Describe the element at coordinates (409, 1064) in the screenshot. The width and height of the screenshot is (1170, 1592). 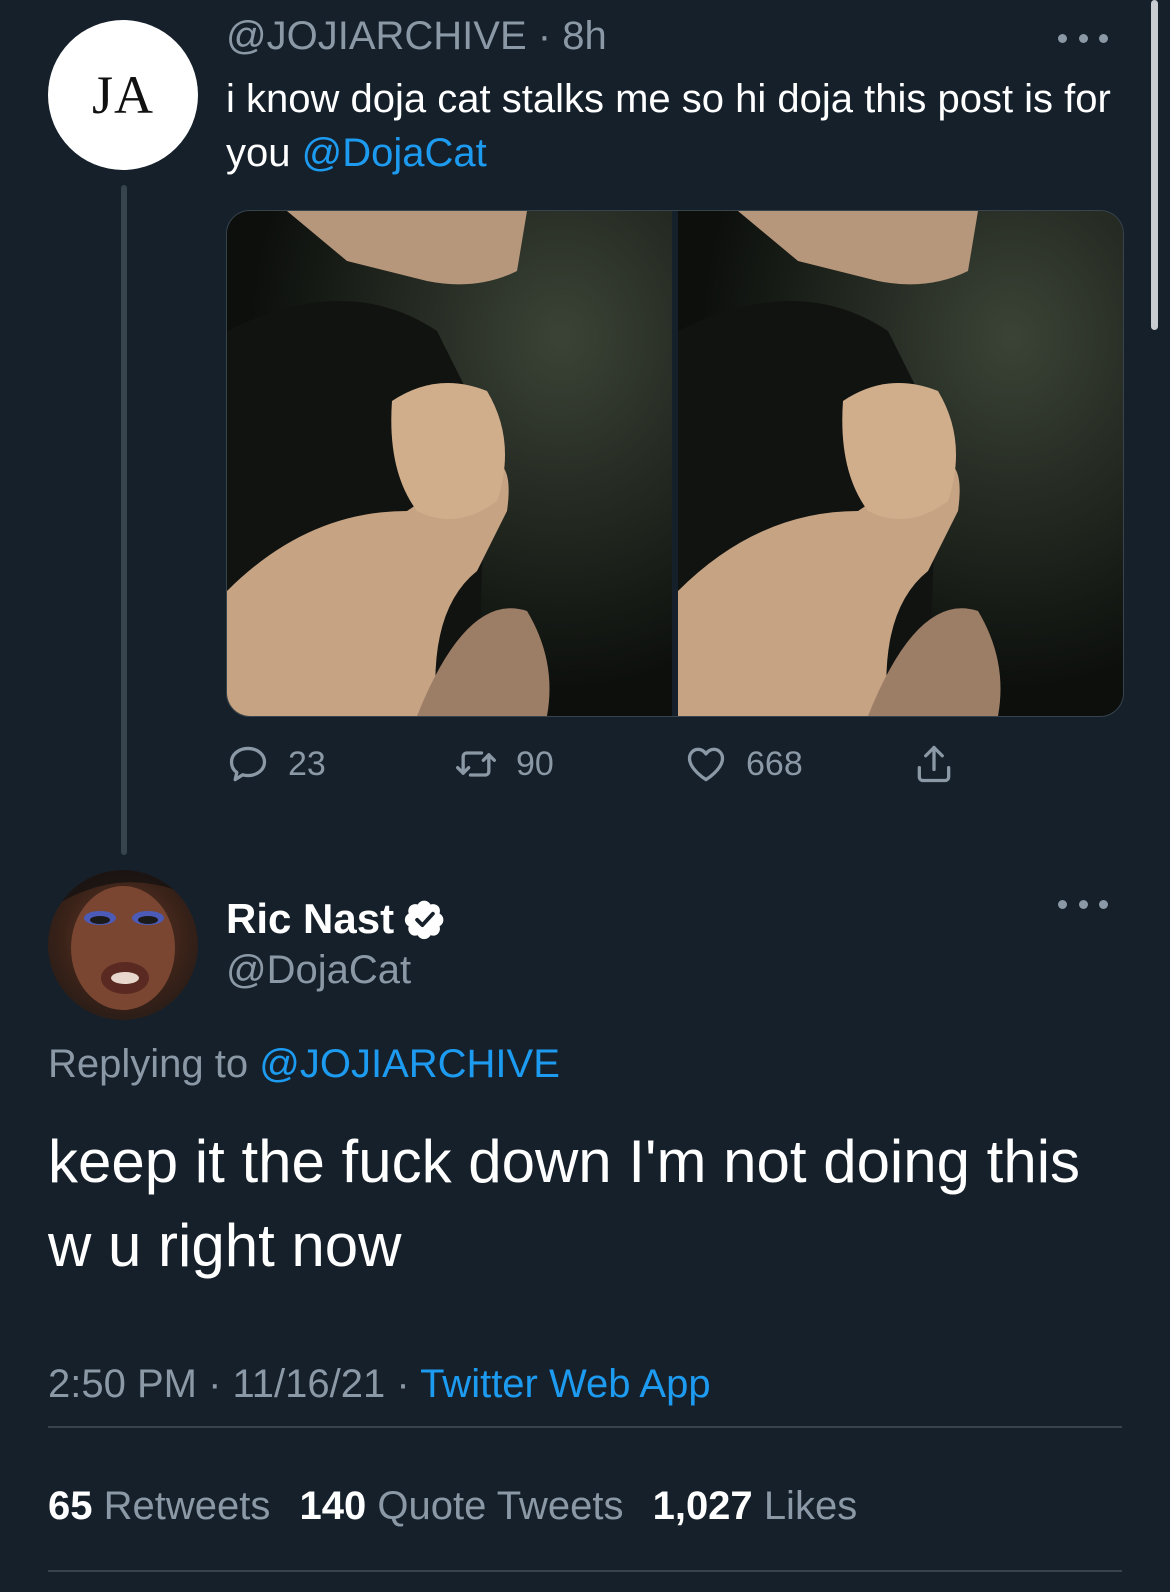
I see `replying-handle-link: @JOJIARCHIVE` at that location.